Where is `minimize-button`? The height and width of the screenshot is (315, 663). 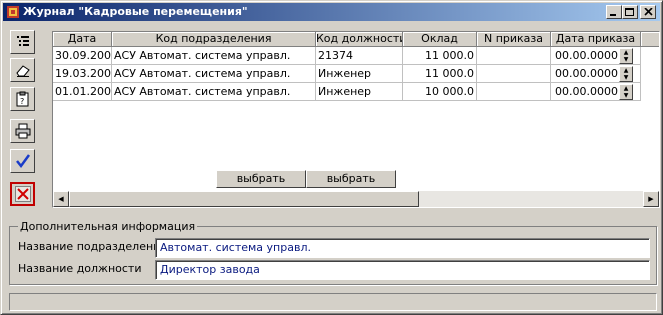 minimize-button is located at coordinates (614, 12).